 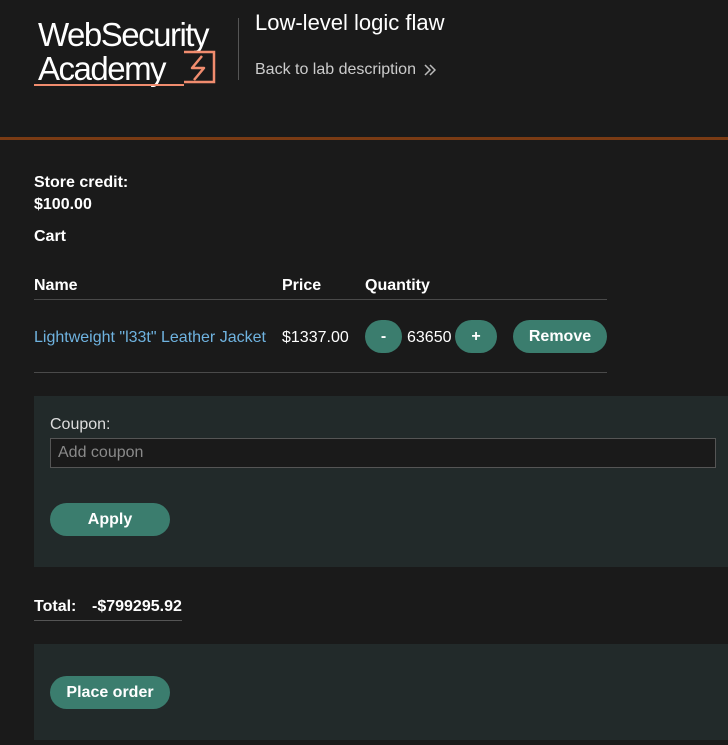 I want to click on coupon-input, so click(x=383, y=453).